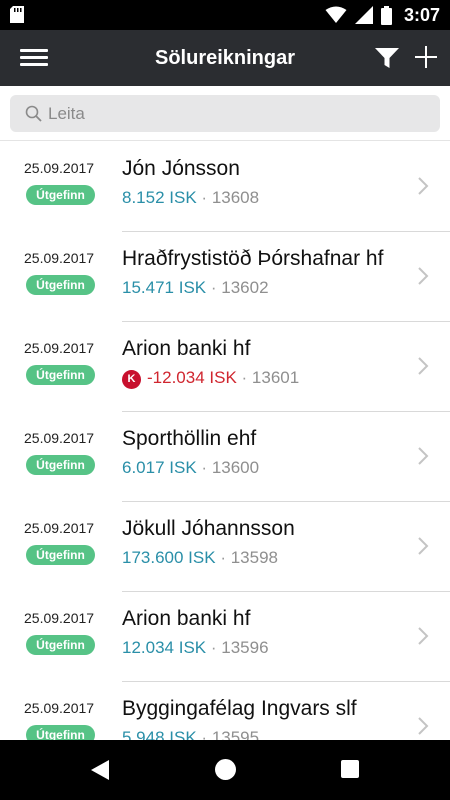 Image resolution: width=450 pixels, height=800 pixels. What do you see at coordinates (208, 528) in the screenshot?
I see `customer-name: Jökull Jóhannsson` at bounding box center [208, 528].